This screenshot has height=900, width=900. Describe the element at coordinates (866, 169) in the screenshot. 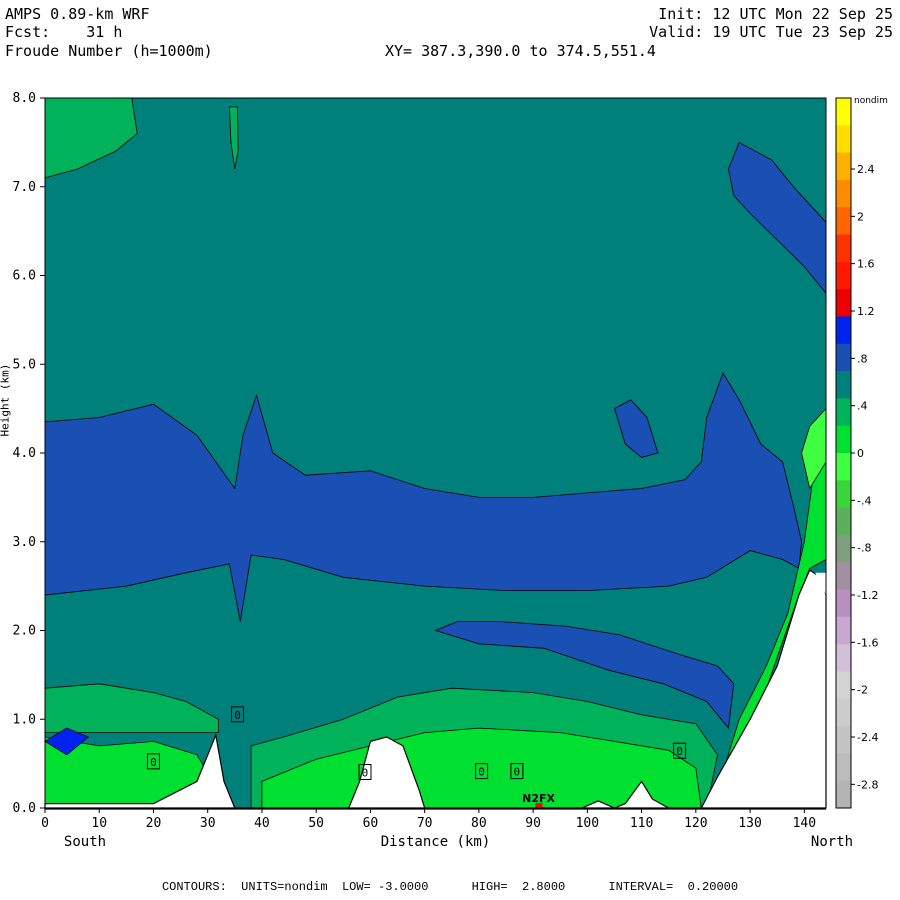

I see `colorbar-tick-label: 2.4` at that location.